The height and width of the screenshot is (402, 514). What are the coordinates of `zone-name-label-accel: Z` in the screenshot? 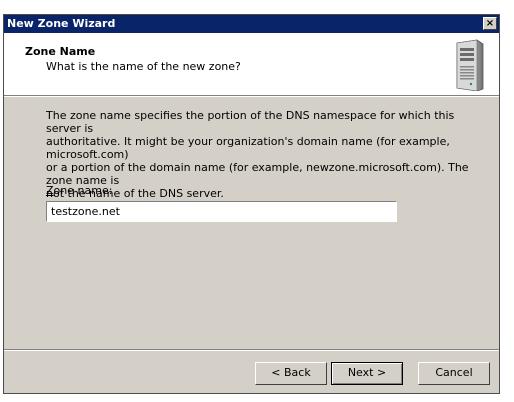 It's located at (50, 190).